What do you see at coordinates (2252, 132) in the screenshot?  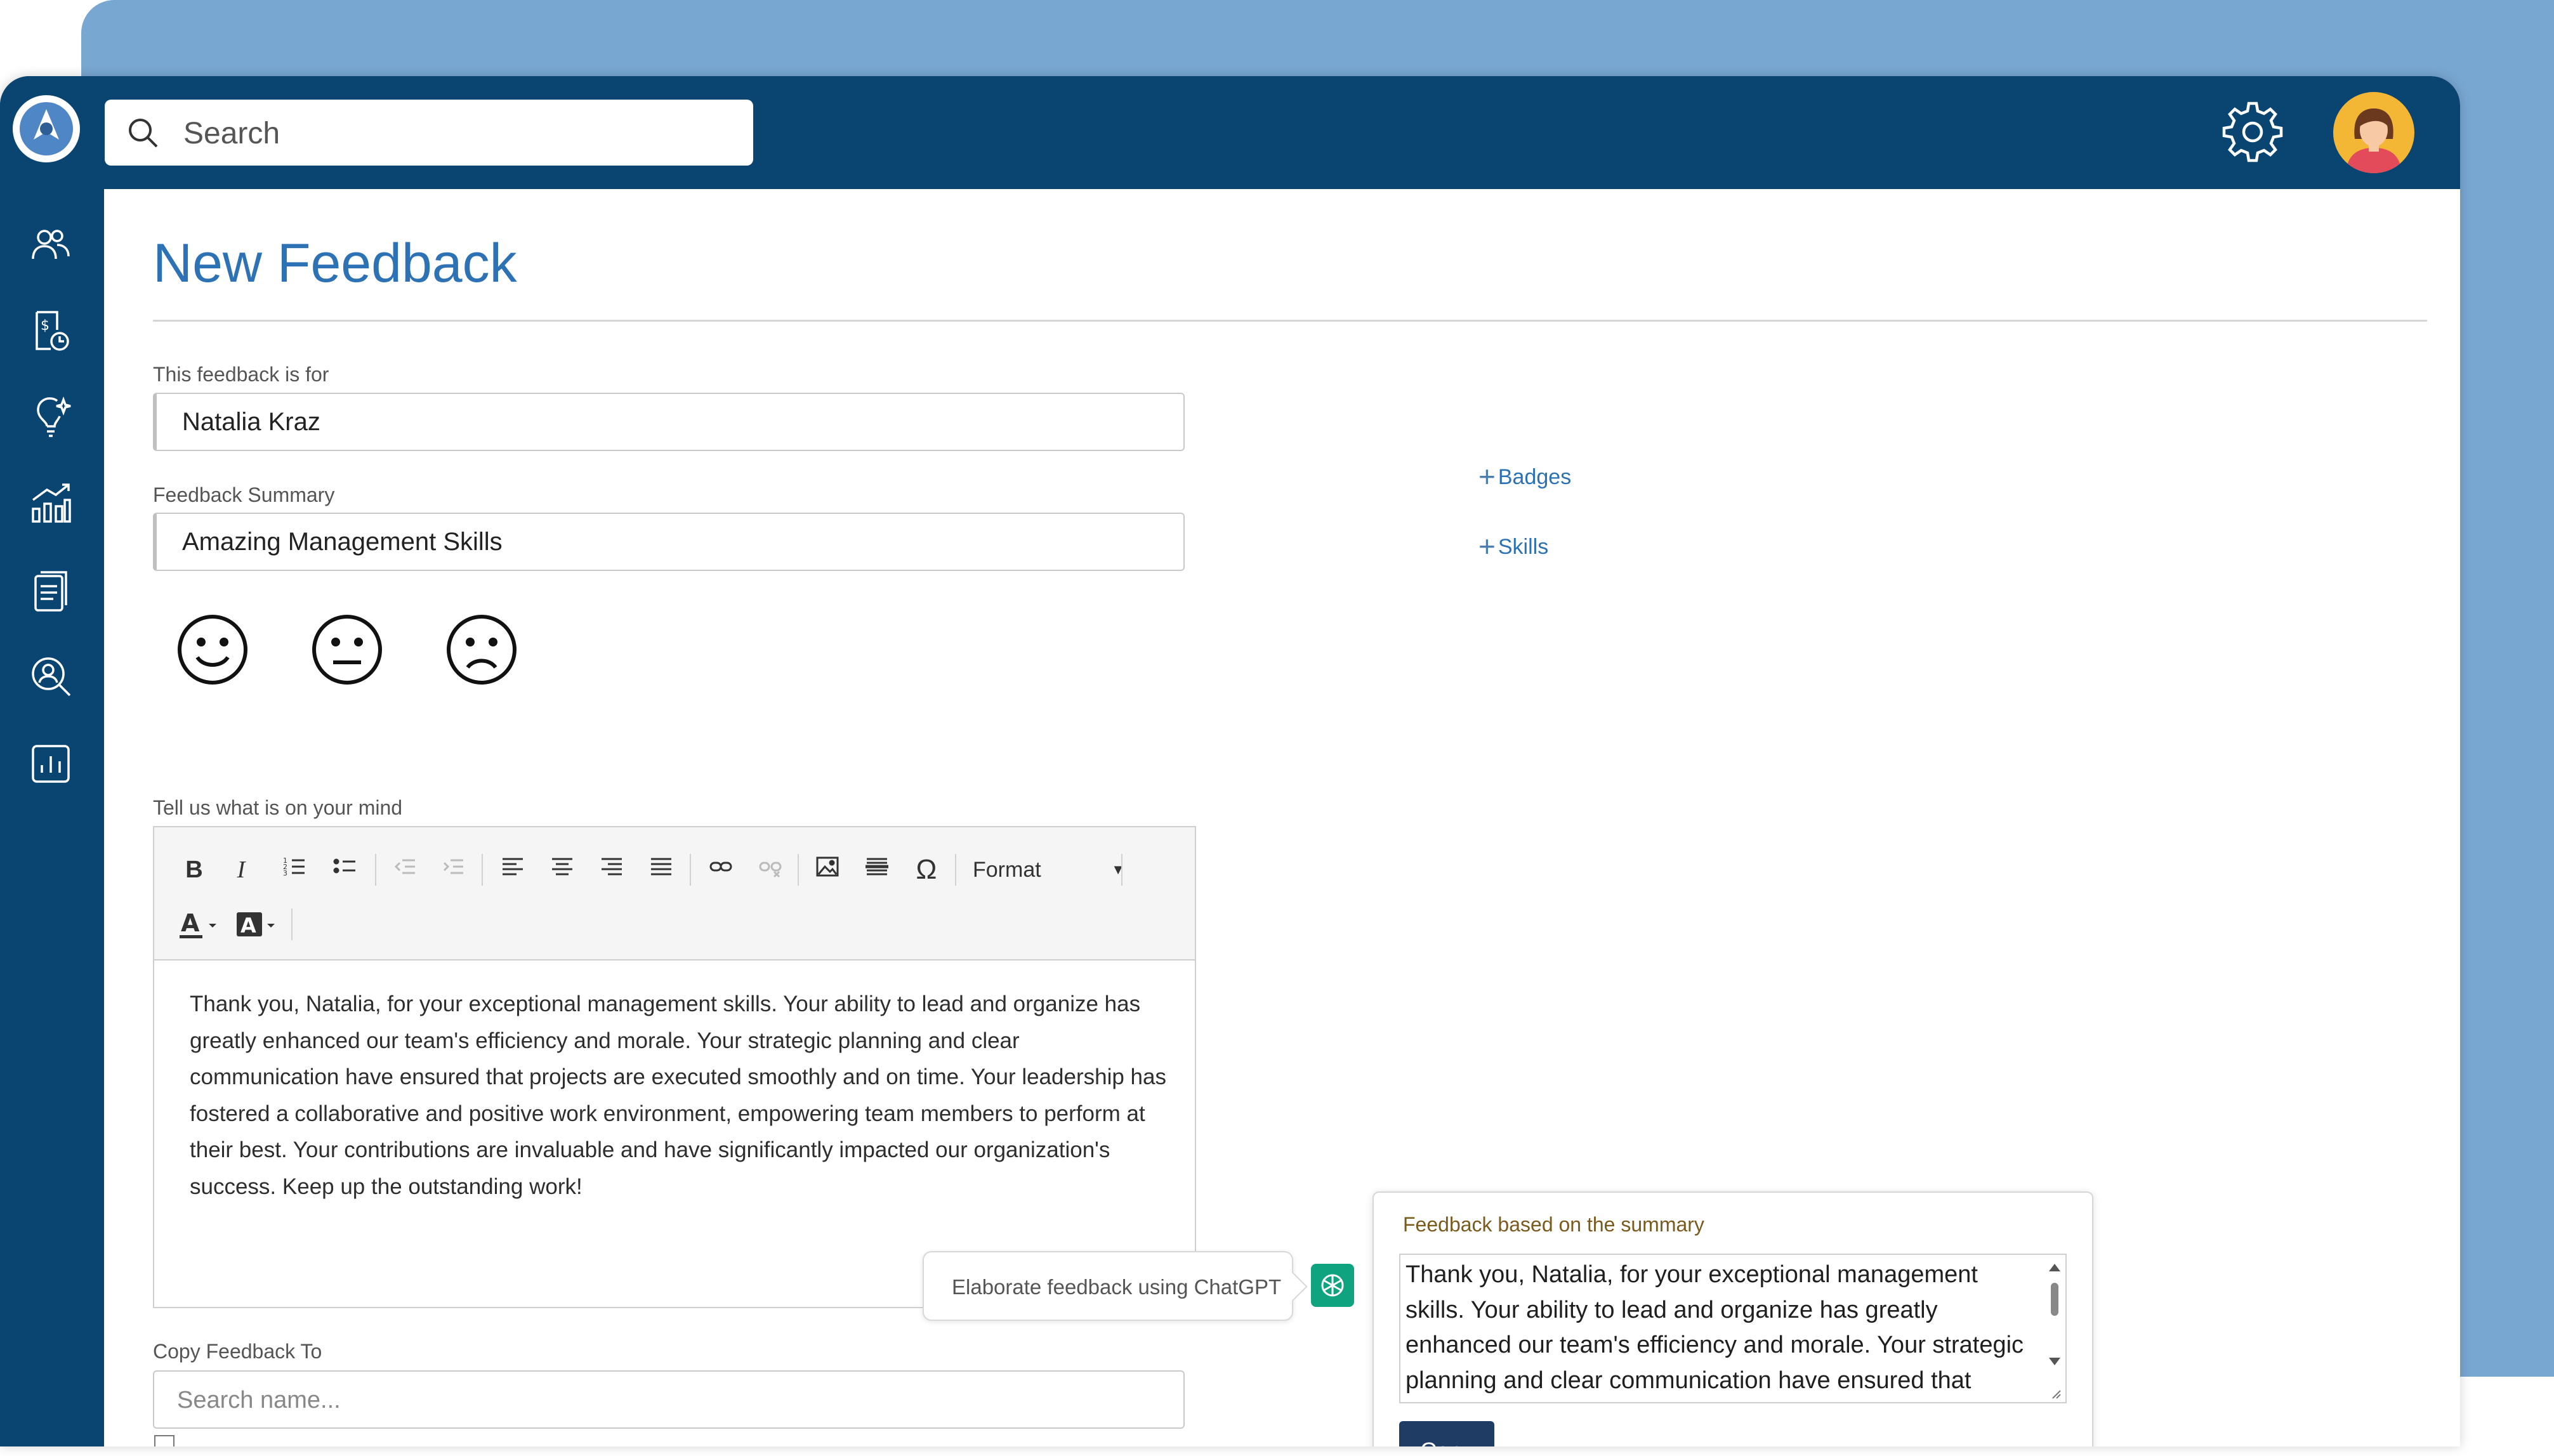 I see `gear-icon` at bounding box center [2252, 132].